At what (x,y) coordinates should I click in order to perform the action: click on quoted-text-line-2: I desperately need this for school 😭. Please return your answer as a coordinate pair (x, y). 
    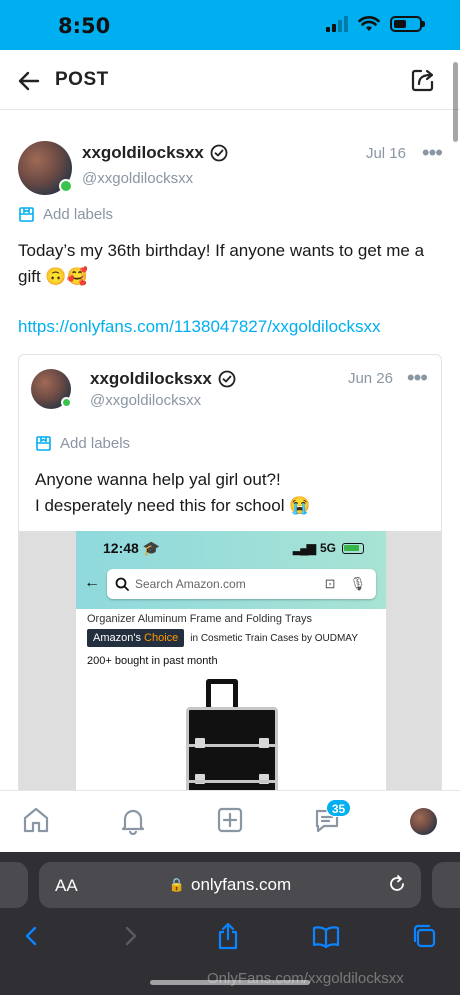
    Looking at the image, I should click on (173, 505).